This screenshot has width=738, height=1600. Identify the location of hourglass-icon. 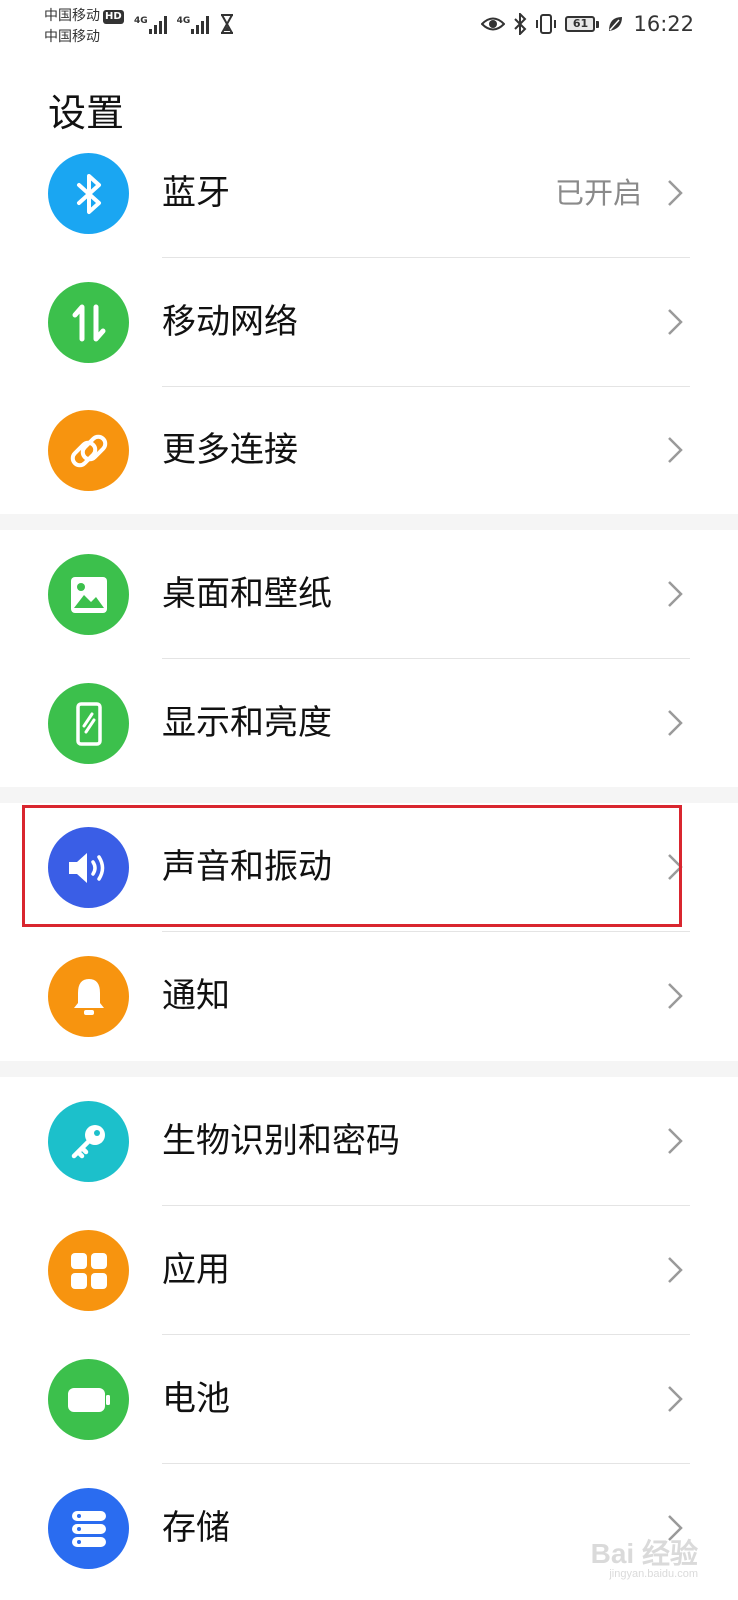
(227, 24).